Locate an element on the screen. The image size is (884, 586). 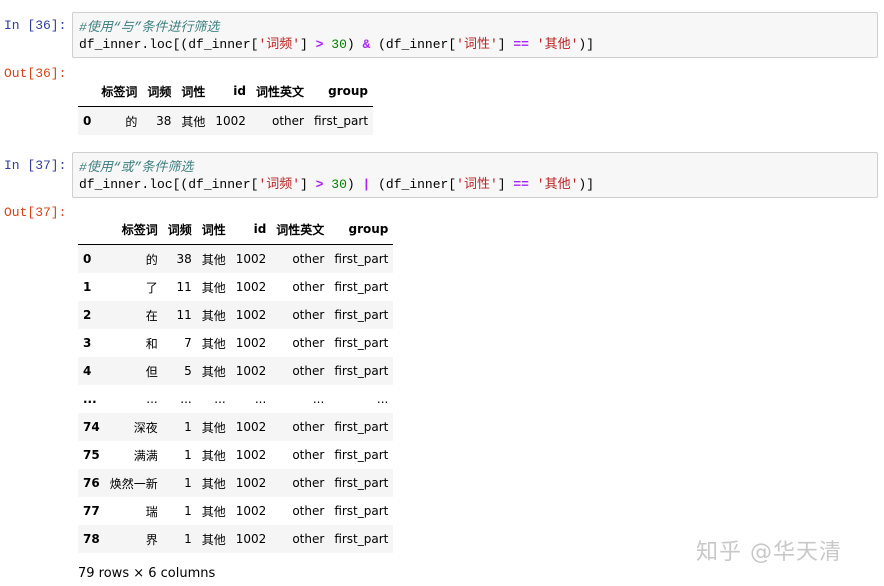
table-cell: 的 is located at coordinates (151, 259).